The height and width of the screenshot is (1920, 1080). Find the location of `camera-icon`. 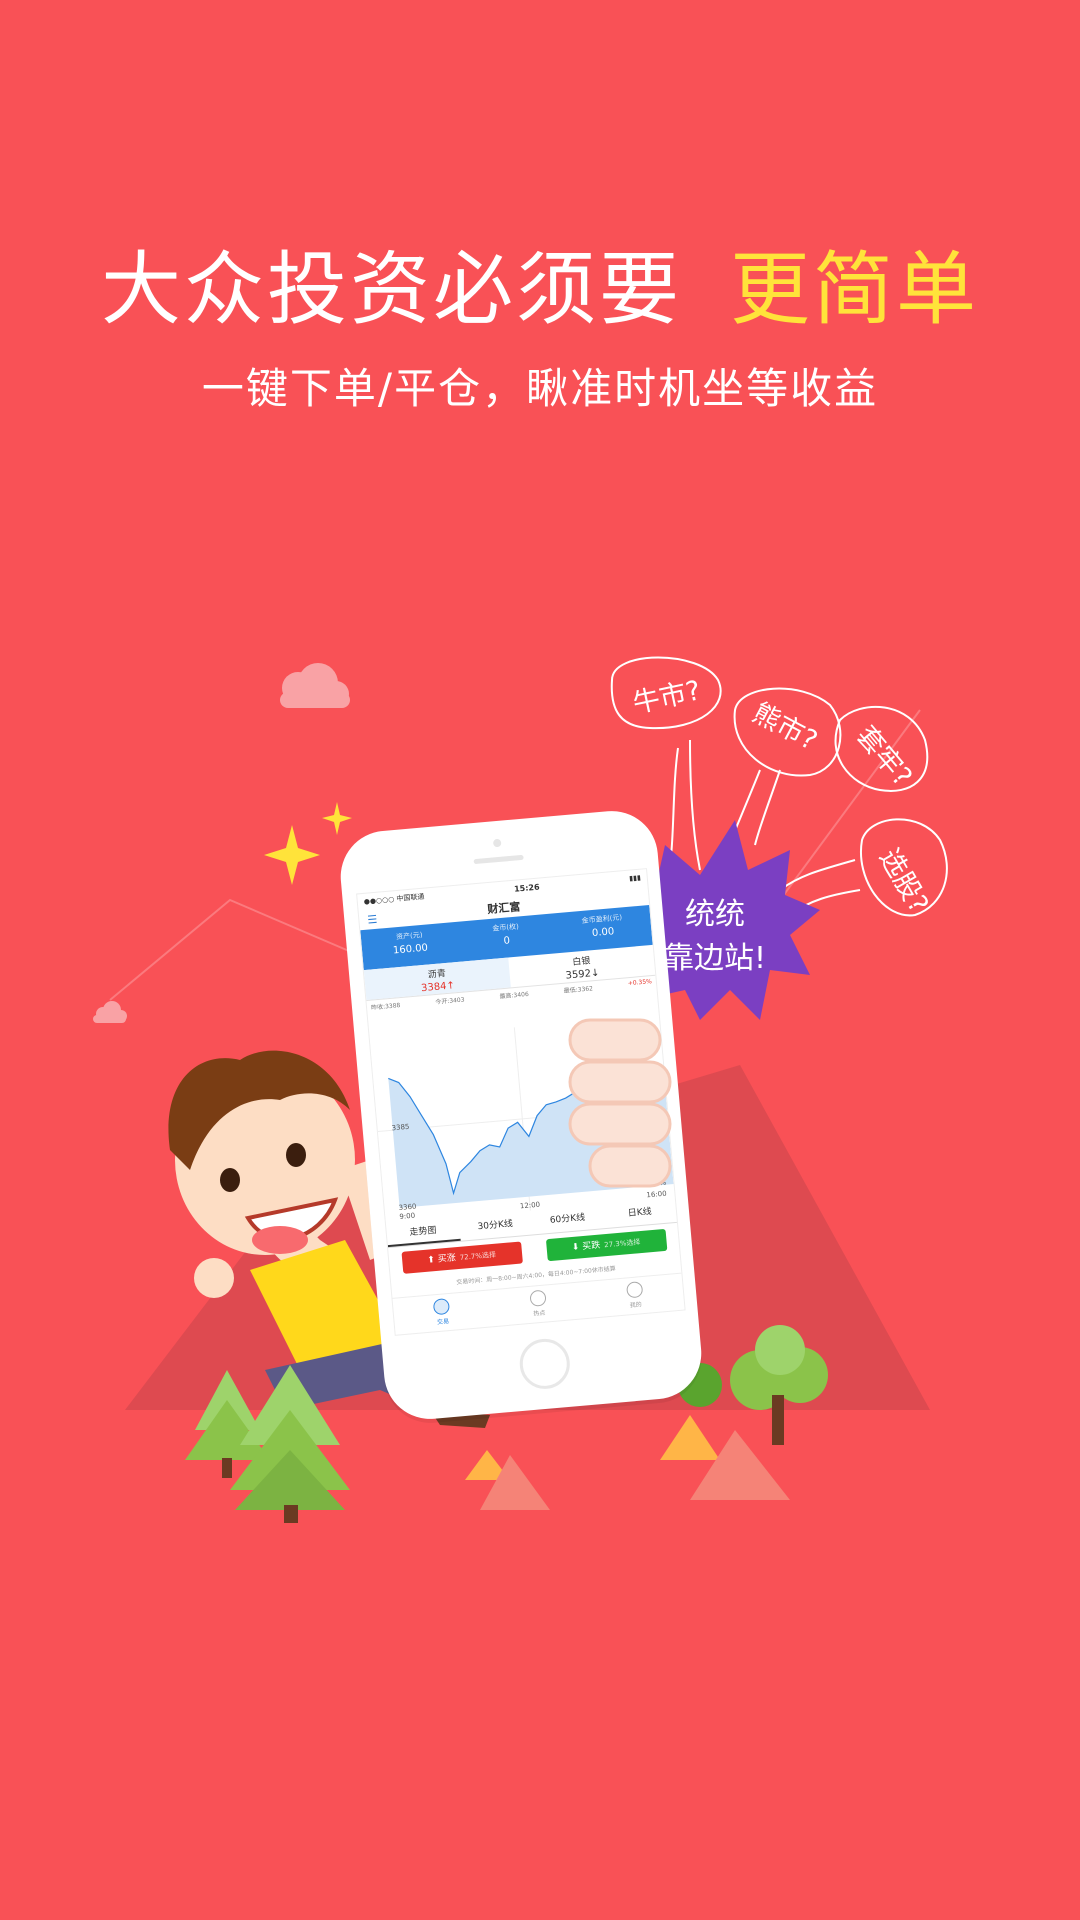

camera-icon is located at coordinates (497, 843).